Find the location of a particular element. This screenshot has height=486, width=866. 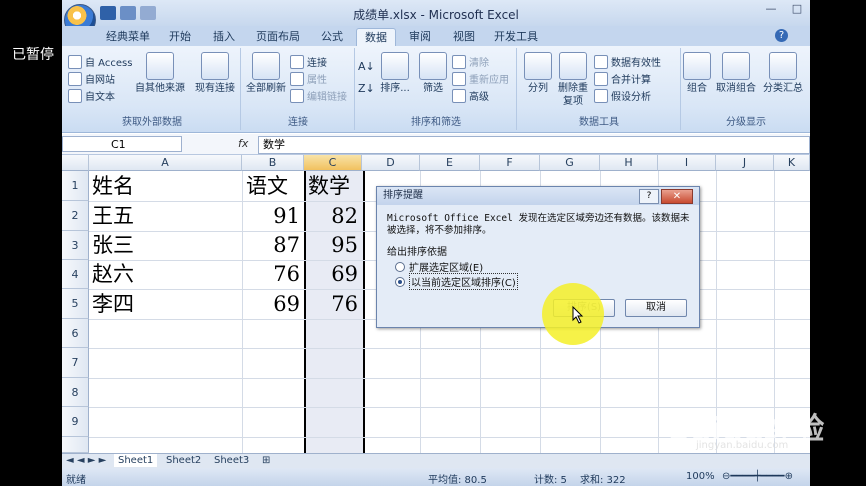

row-header-5: 5 is located at coordinates (75, 304).